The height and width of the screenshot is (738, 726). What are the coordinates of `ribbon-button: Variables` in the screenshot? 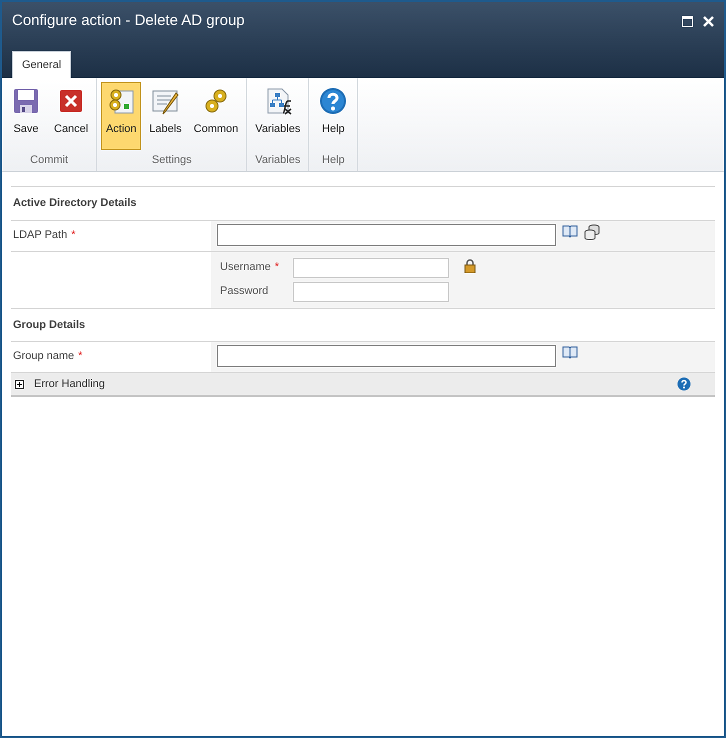 It's located at (277, 116).